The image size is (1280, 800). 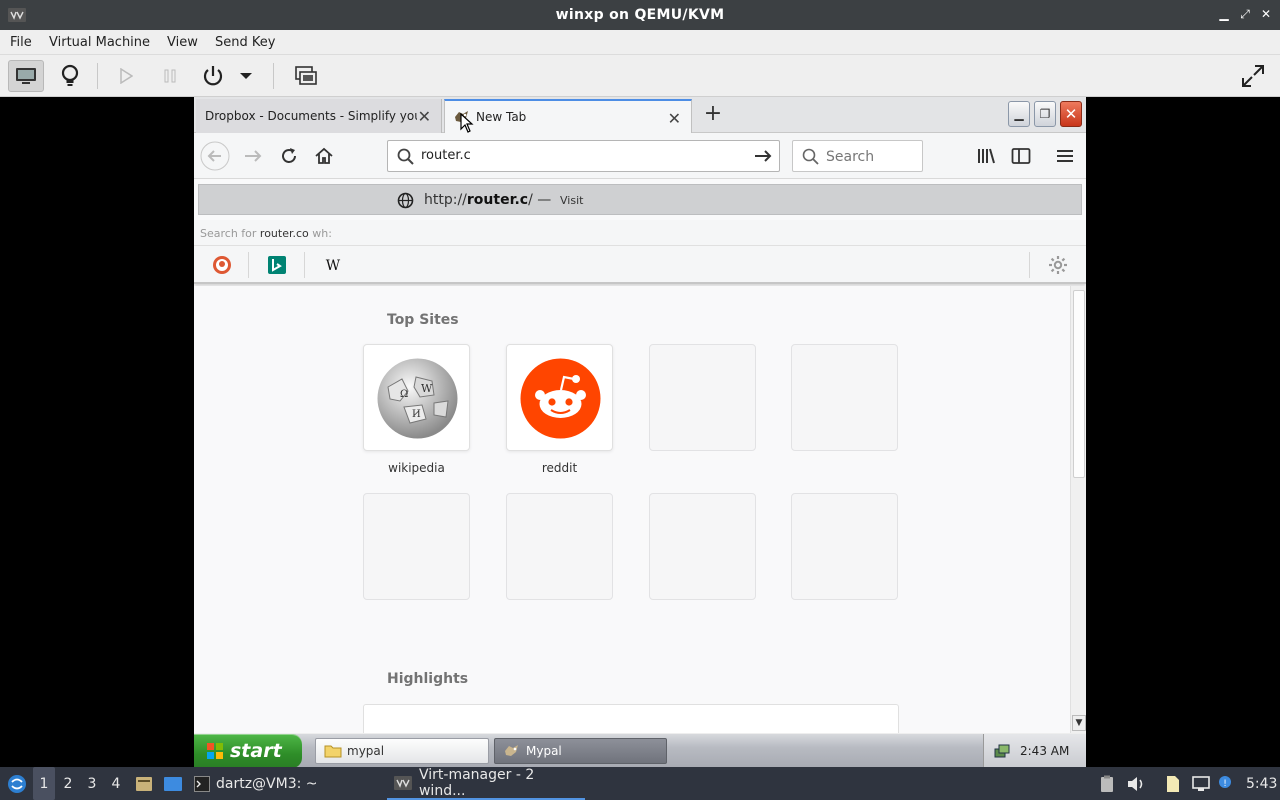 What do you see at coordinates (68, 783) in the screenshot?
I see `workspace-2: 2` at bounding box center [68, 783].